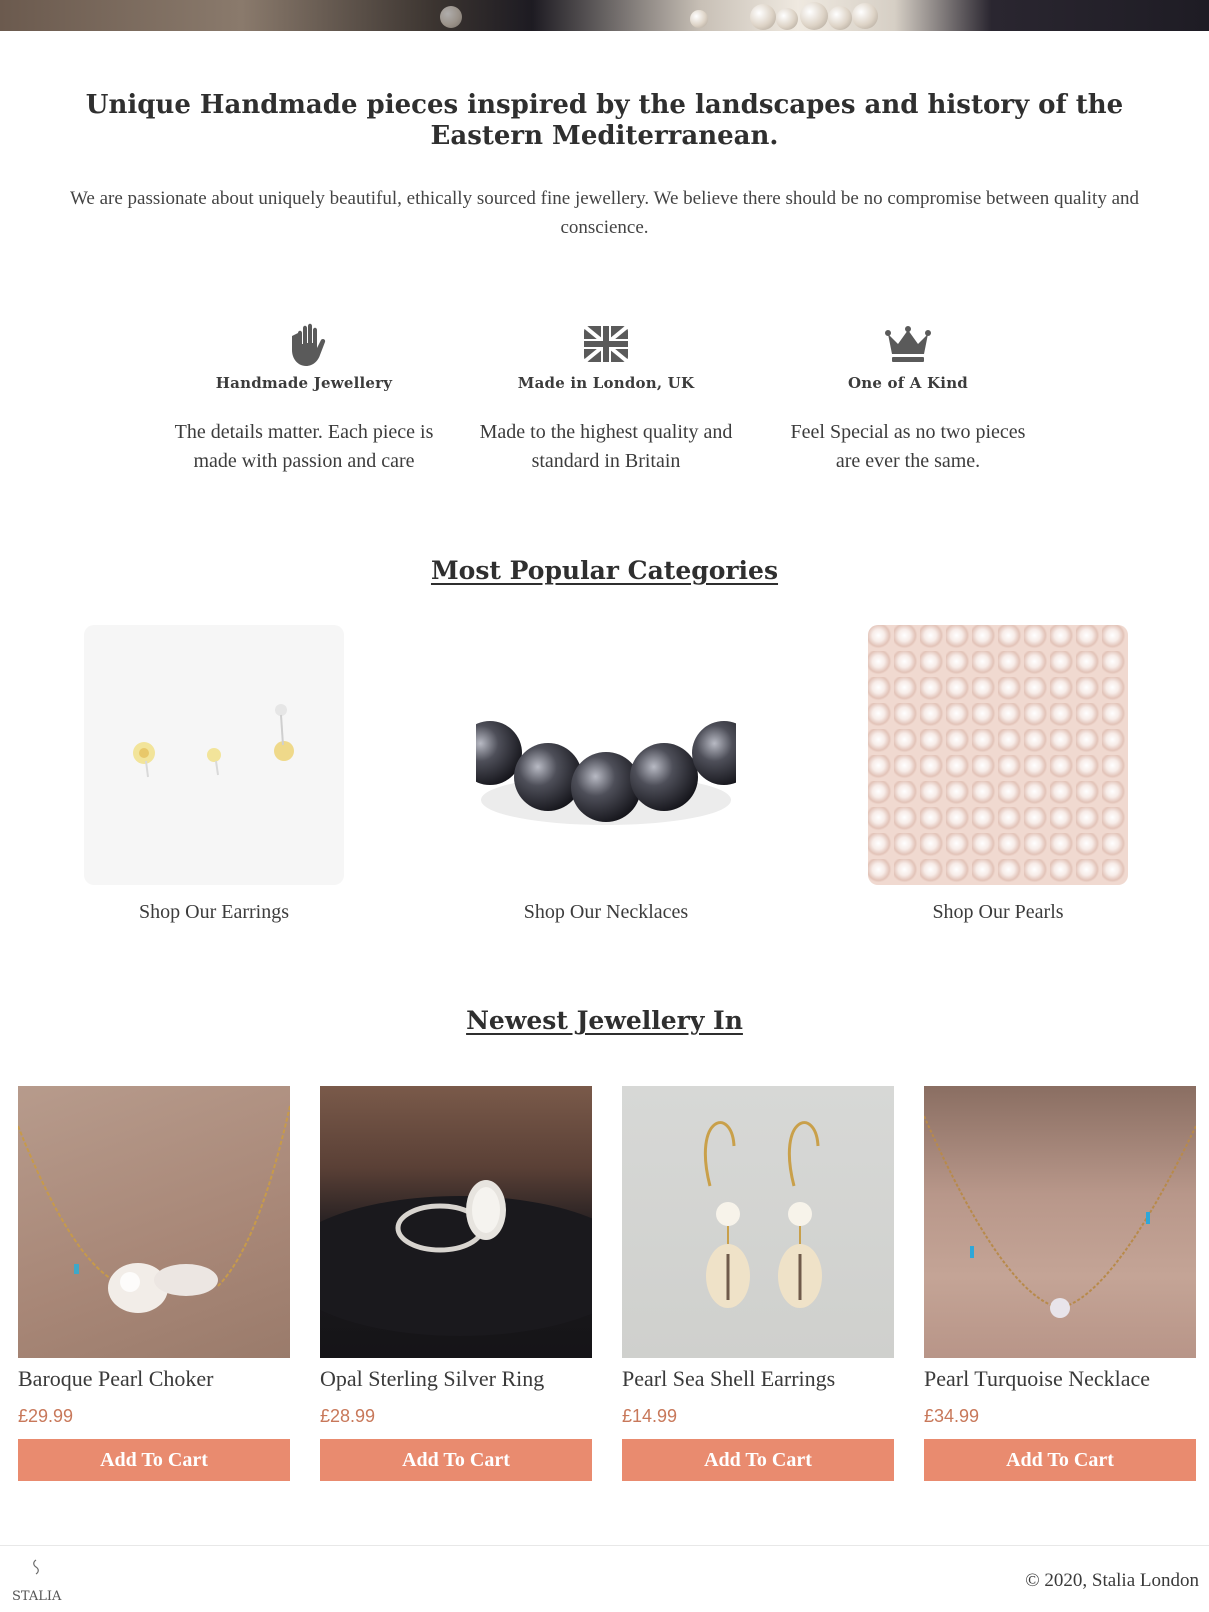 This screenshot has width=1209, height=1612. Describe the element at coordinates (606, 755) in the screenshot. I see `necklaces-category-image` at that location.